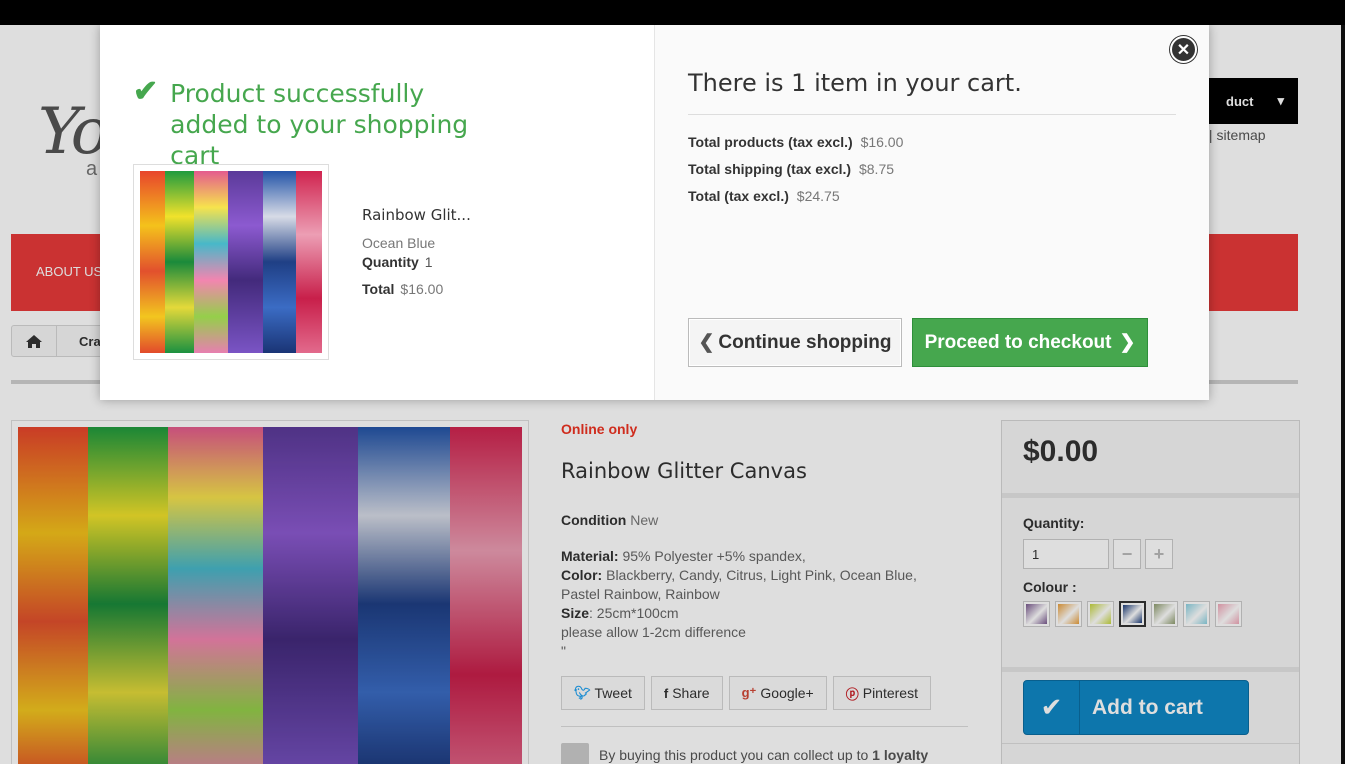  I want to click on quantity-input: 1, so click(1066, 554).